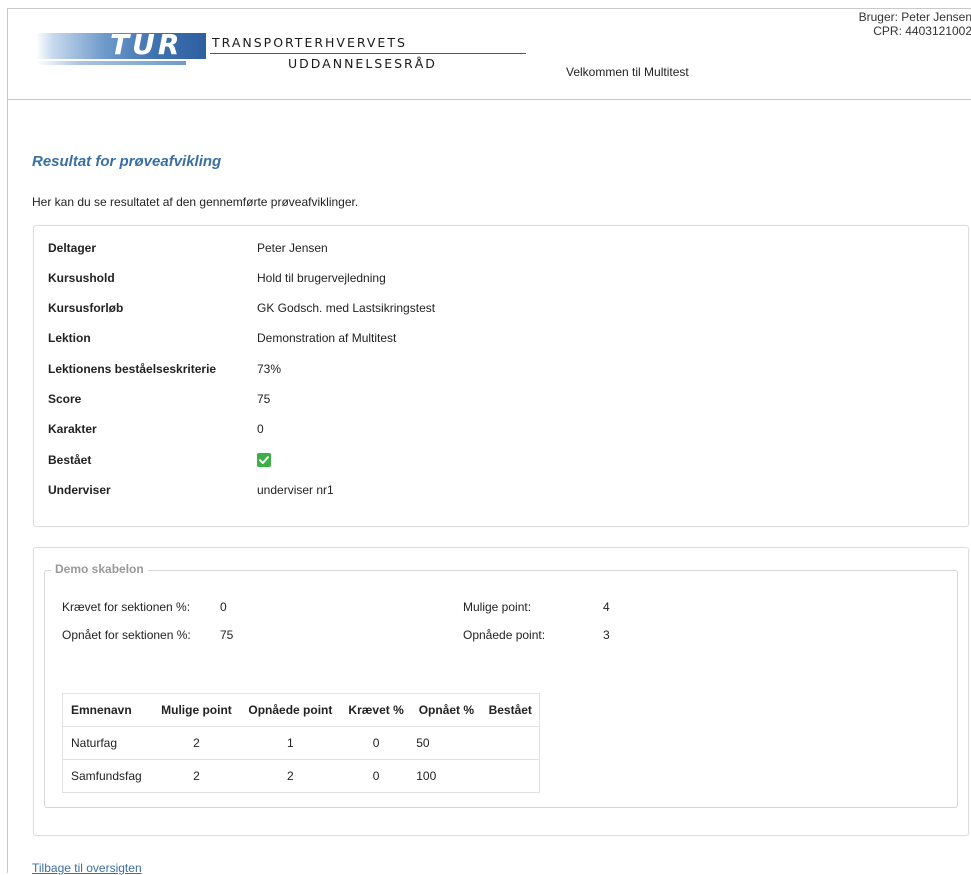 The image size is (971, 875). What do you see at coordinates (606, 635) in the screenshot?
I see `earned-points-value: 3` at bounding box center [606, 635].